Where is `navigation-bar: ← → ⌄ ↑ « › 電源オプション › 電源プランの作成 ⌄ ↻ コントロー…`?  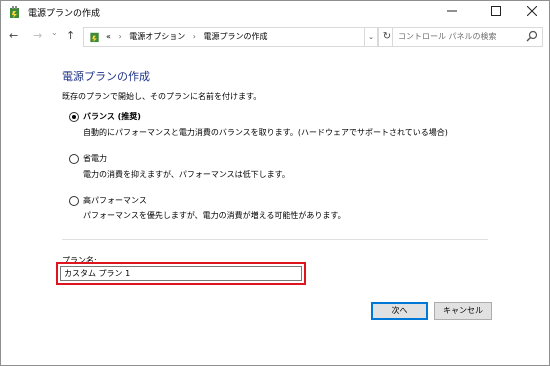
navigation-bar: ← → ⌄ ↑ « › 電源オプション › 電源プランの作成 ⌄ ↻ コントロー… is located at coordinates (275, 37).